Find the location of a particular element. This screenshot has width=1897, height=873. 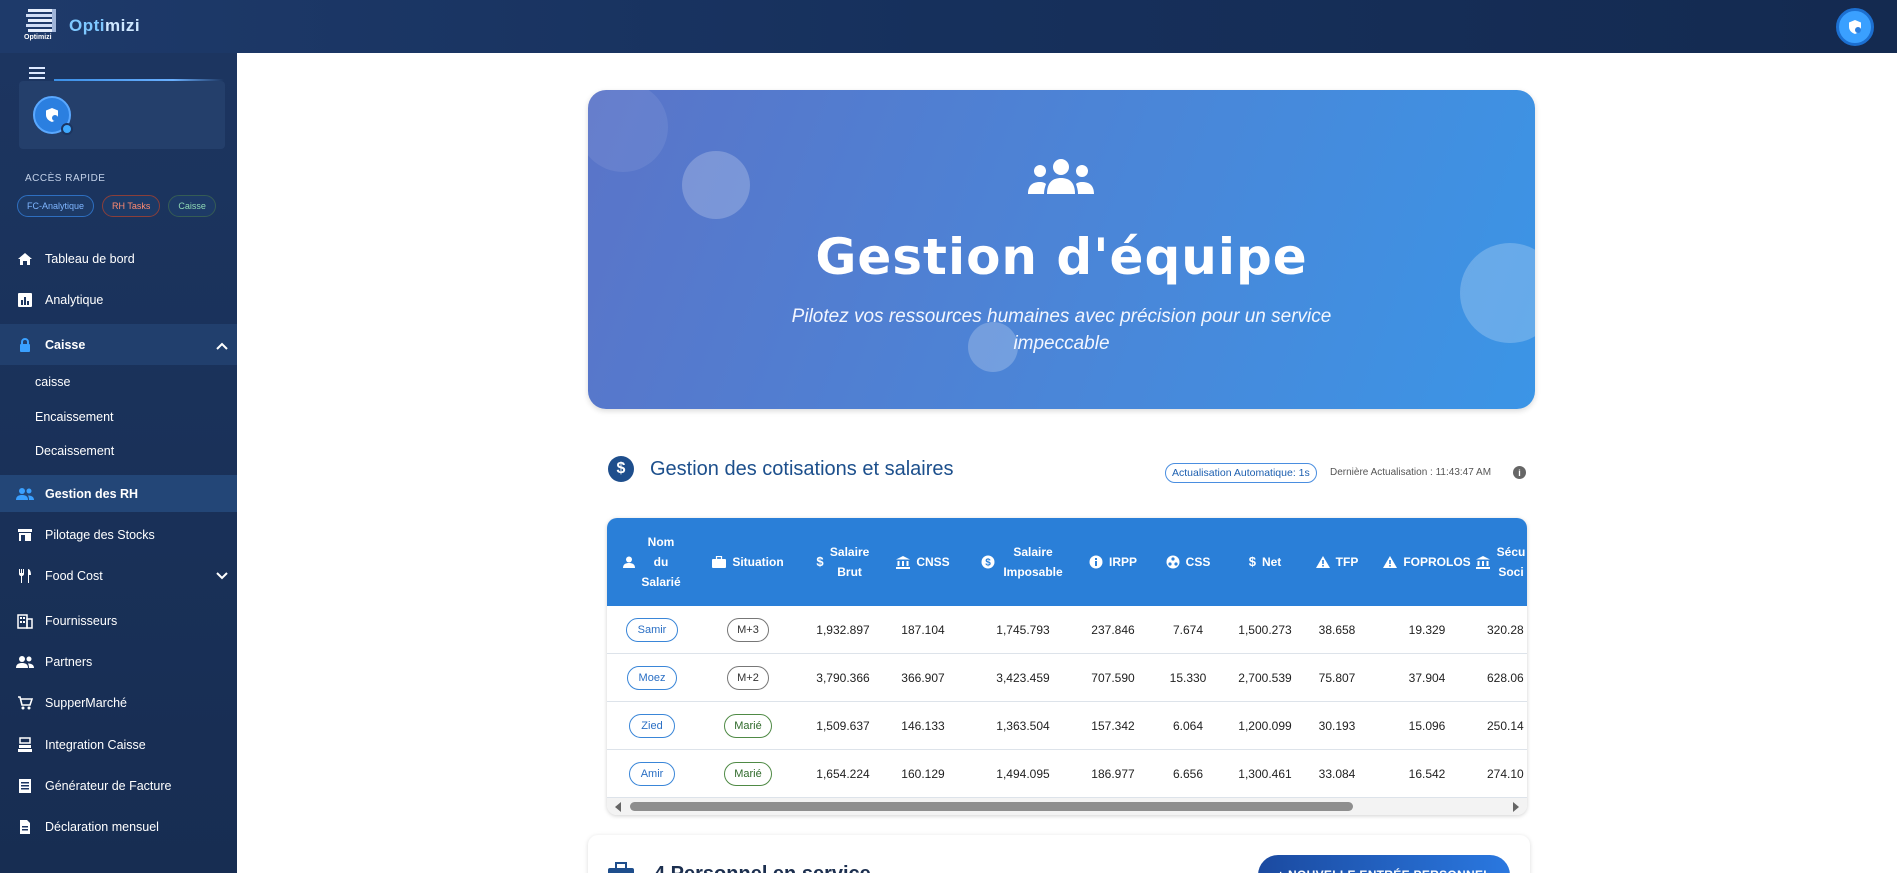

cell-foprolos: 16.542 is located at coordinates (1427, 774).